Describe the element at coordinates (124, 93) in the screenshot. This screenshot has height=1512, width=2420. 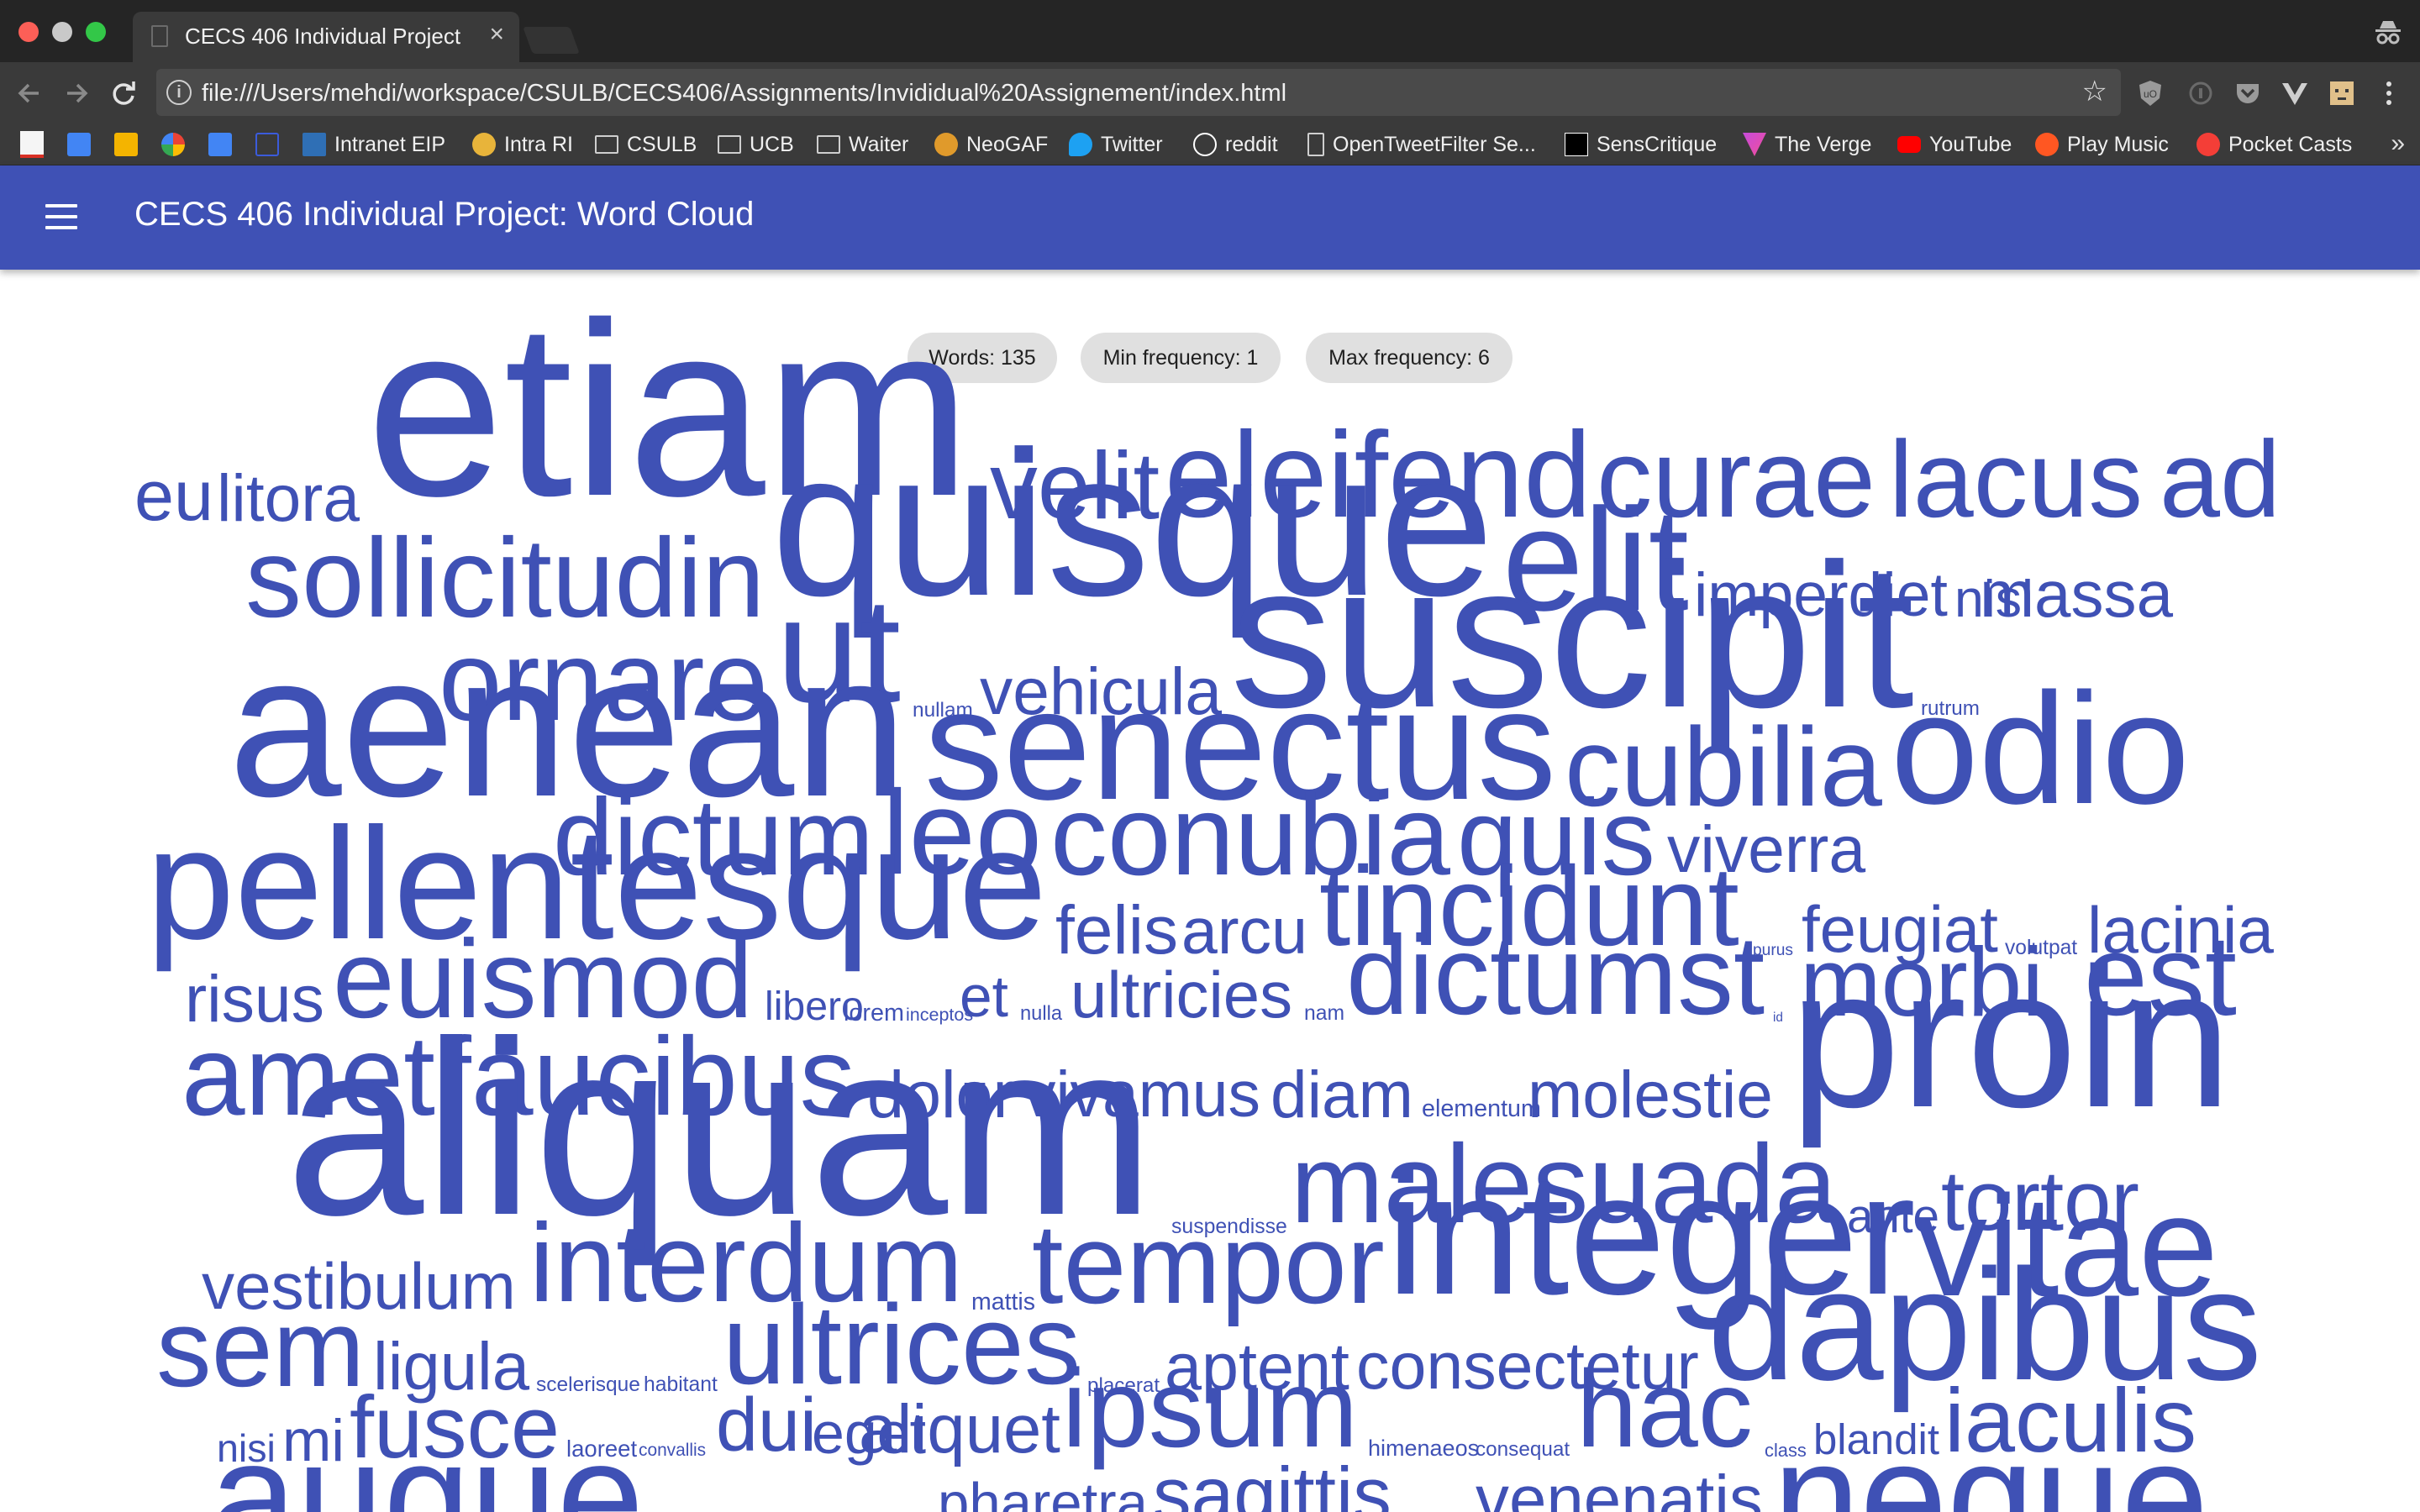
I see `reload-icon` at that location.